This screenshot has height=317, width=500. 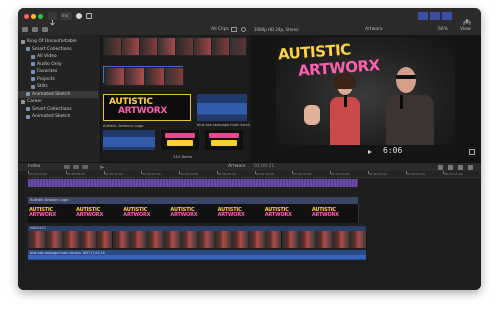 I want to click on play-button, so click(x=370, y=152).